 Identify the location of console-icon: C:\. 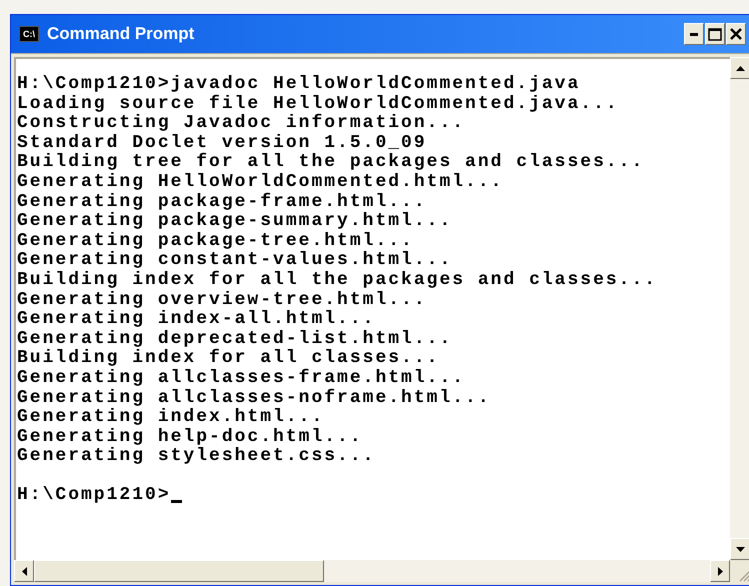
(29, 34).